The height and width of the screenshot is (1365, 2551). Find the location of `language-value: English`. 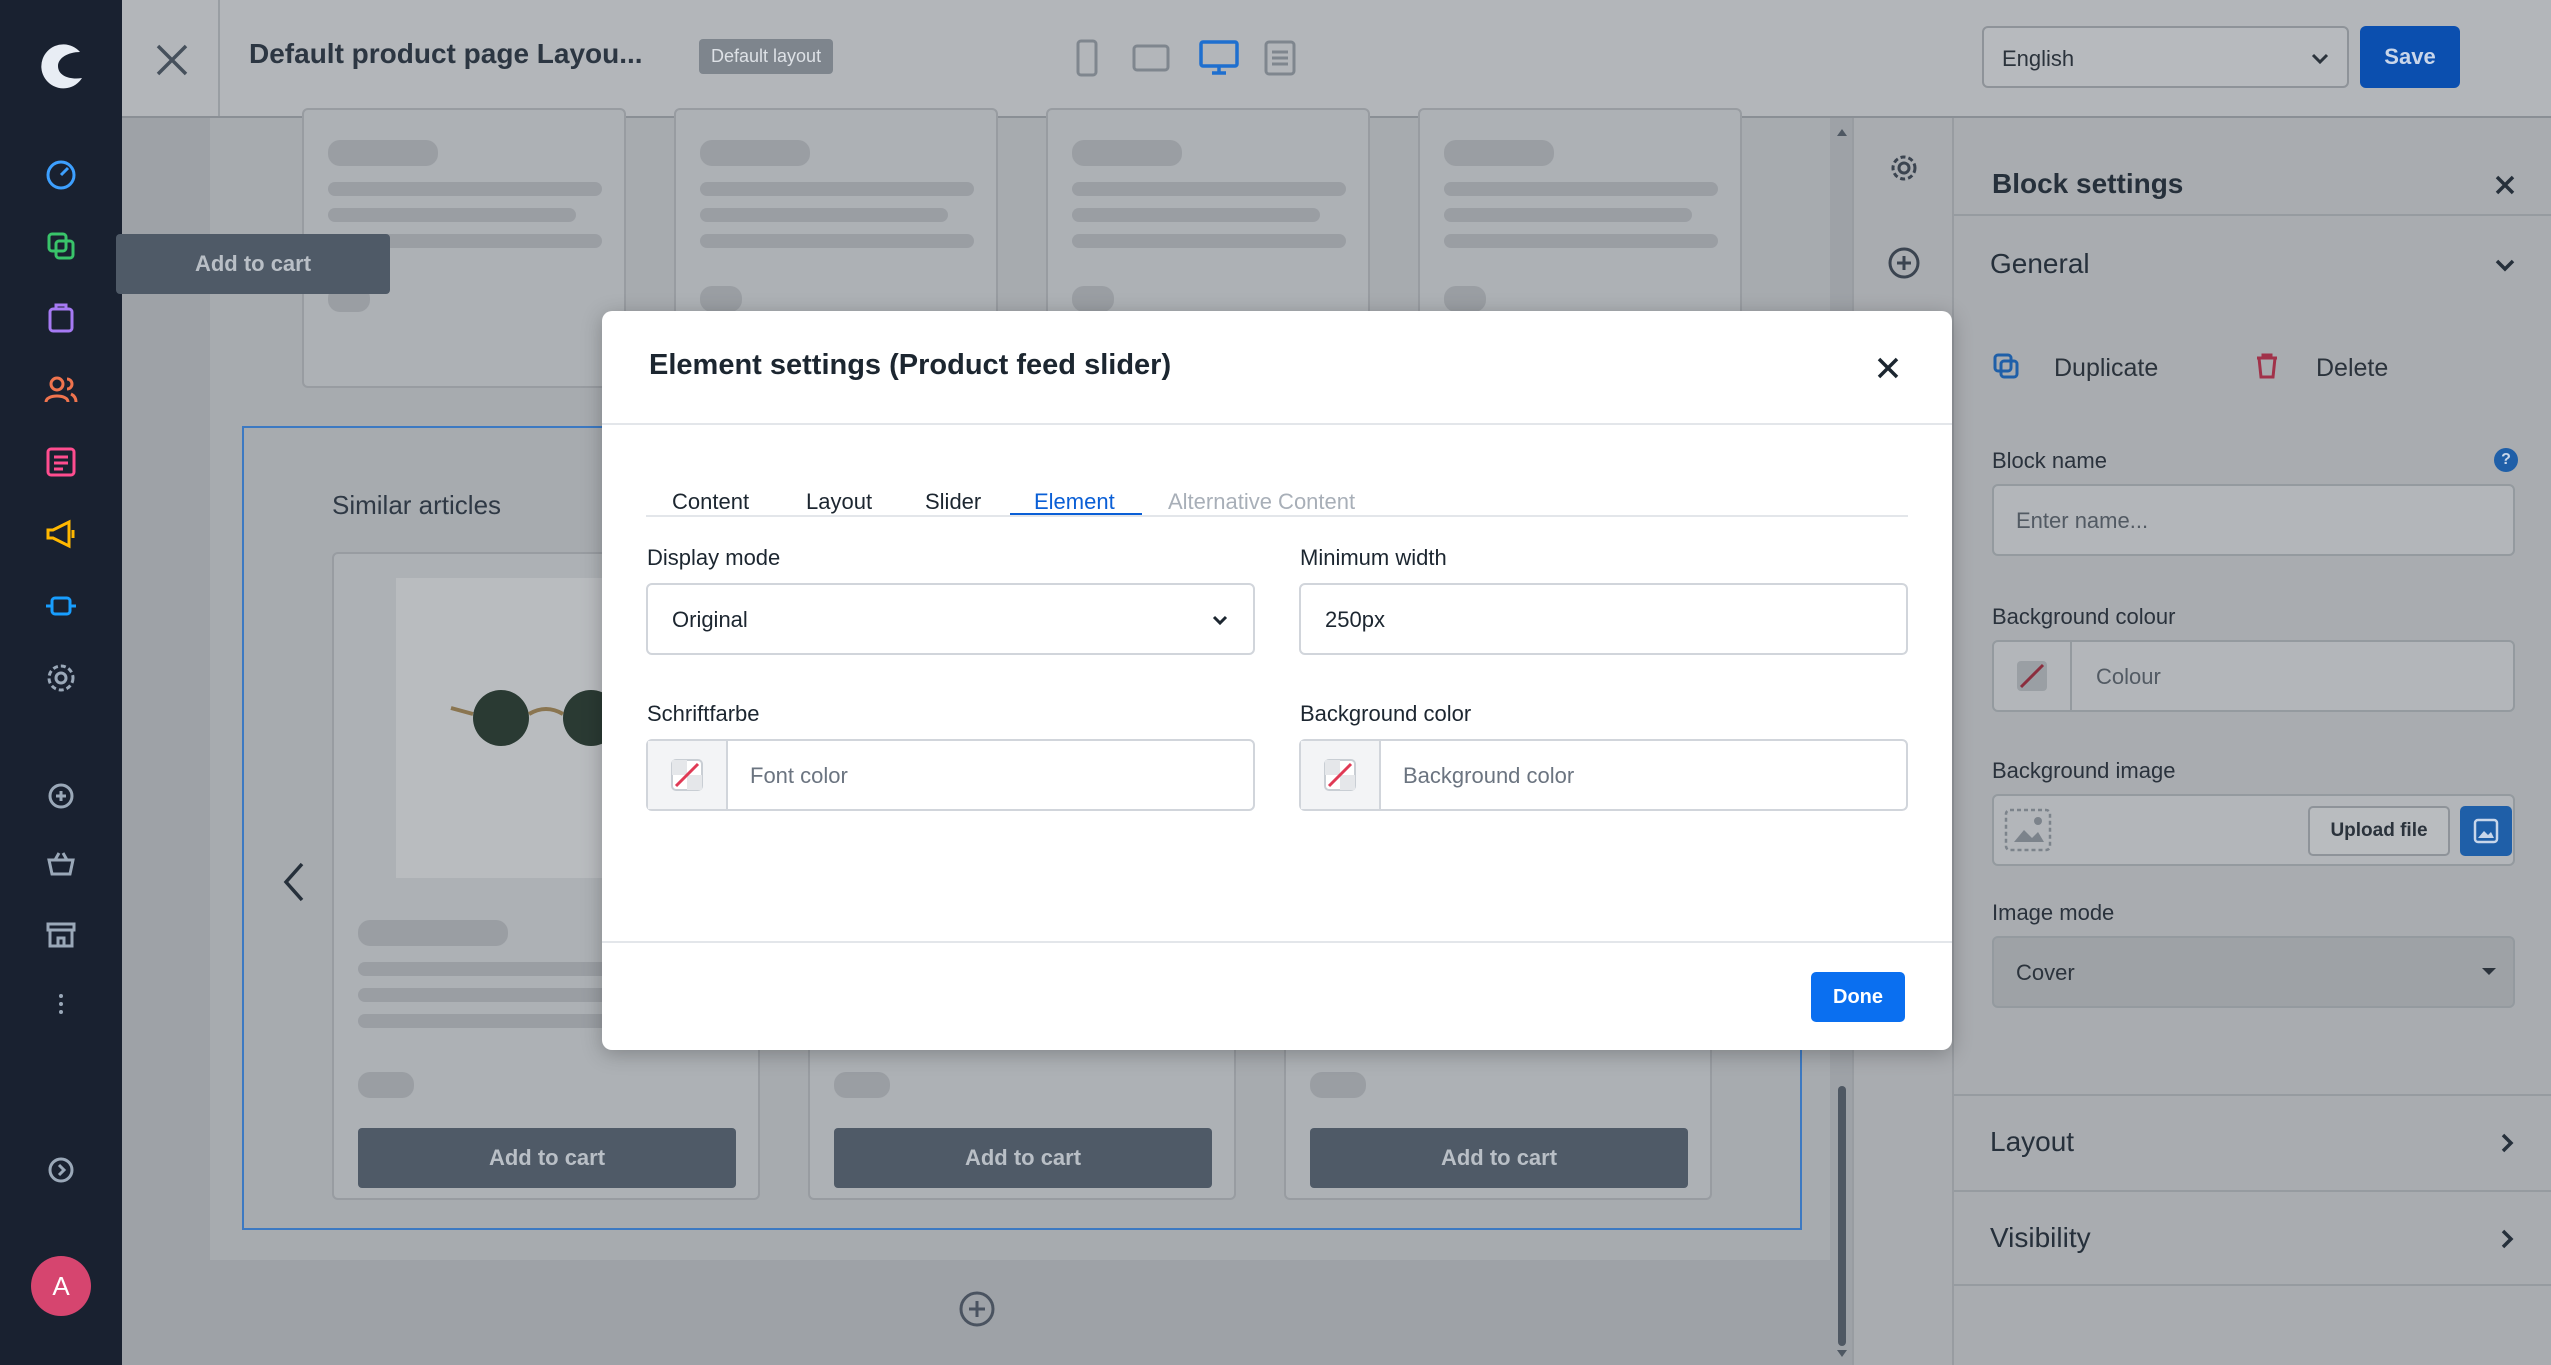

language-value: English is located at coordinates (2038, 58).